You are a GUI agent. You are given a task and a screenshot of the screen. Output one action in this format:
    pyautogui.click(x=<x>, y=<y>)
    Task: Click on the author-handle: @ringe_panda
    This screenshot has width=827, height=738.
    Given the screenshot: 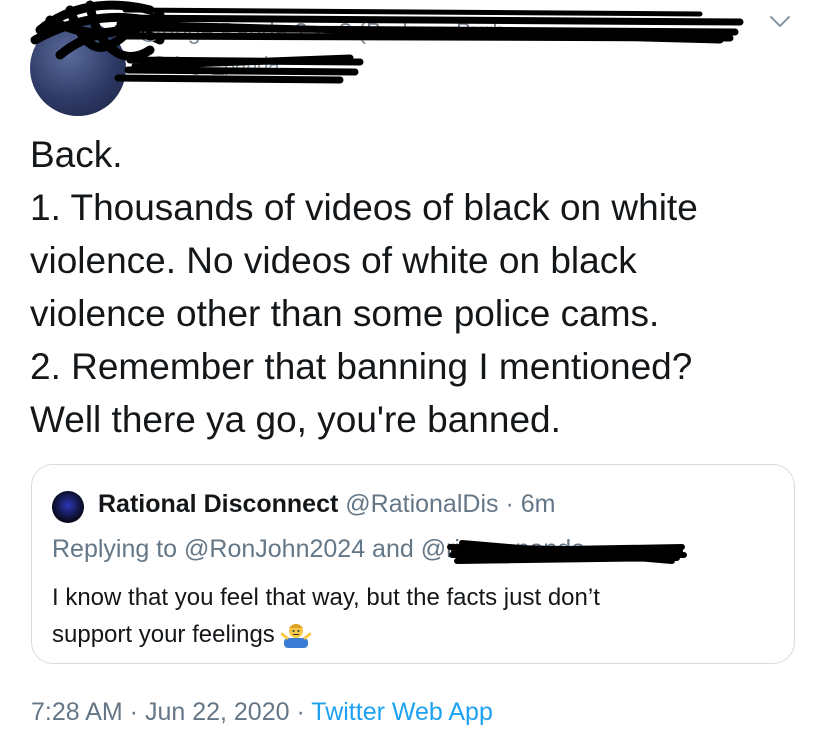 What is the action you would take?
    pyautogui.click(x=214, y=65)
    